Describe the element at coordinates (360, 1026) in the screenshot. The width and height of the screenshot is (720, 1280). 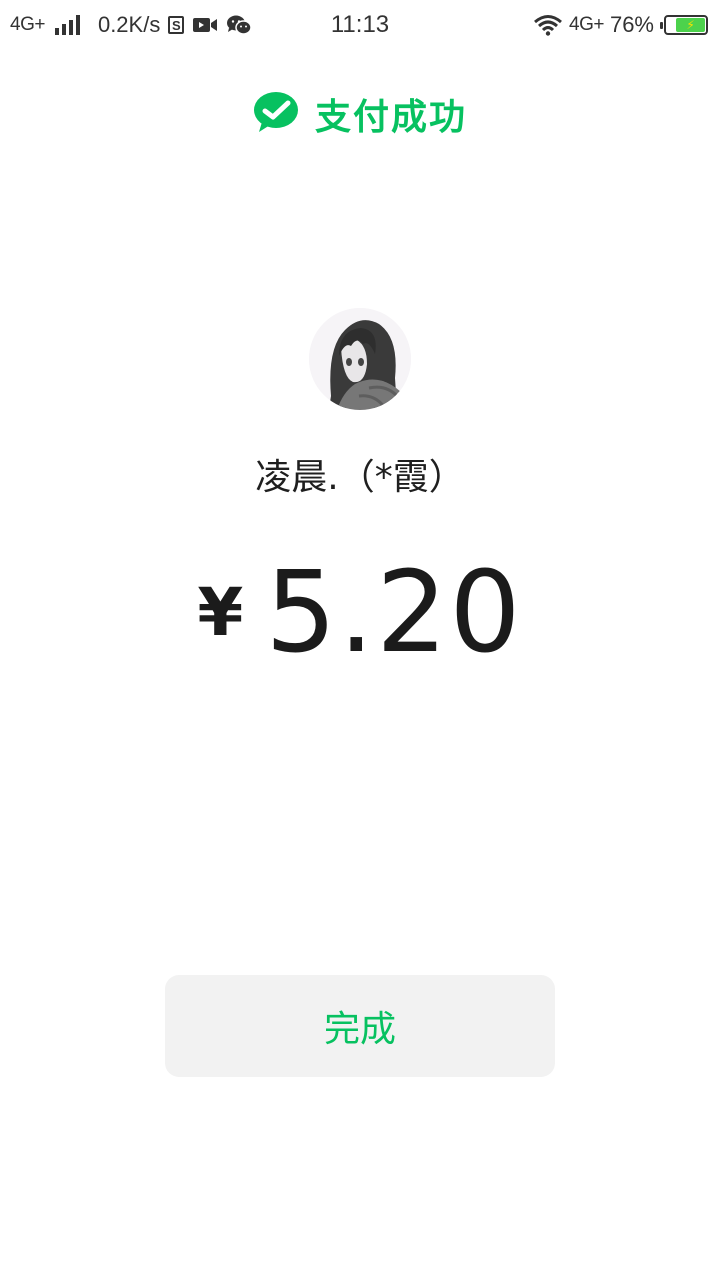
I see `done-button: 完成` at that location.